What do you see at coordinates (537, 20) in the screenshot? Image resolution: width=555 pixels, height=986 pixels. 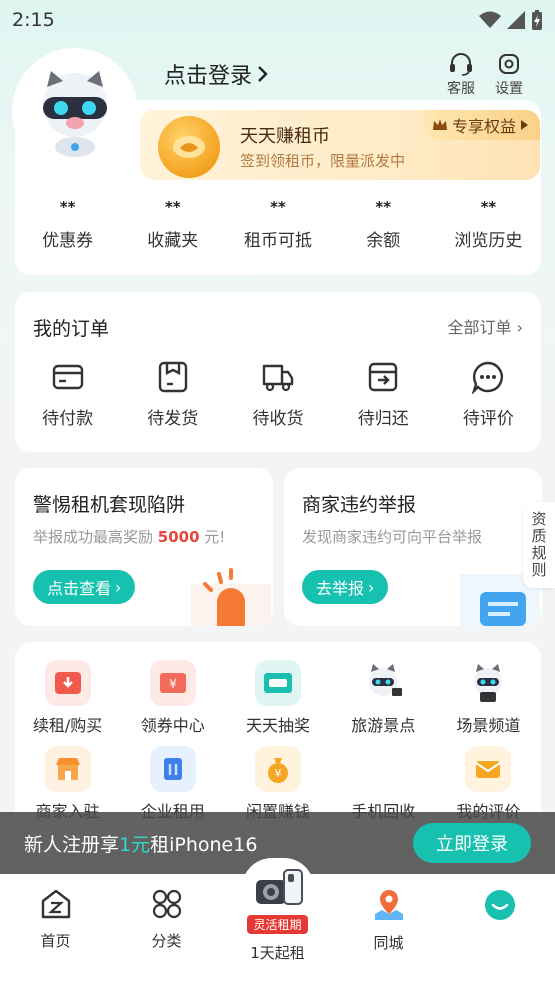 I see `battery-icon` at bounding box center [537, 20].